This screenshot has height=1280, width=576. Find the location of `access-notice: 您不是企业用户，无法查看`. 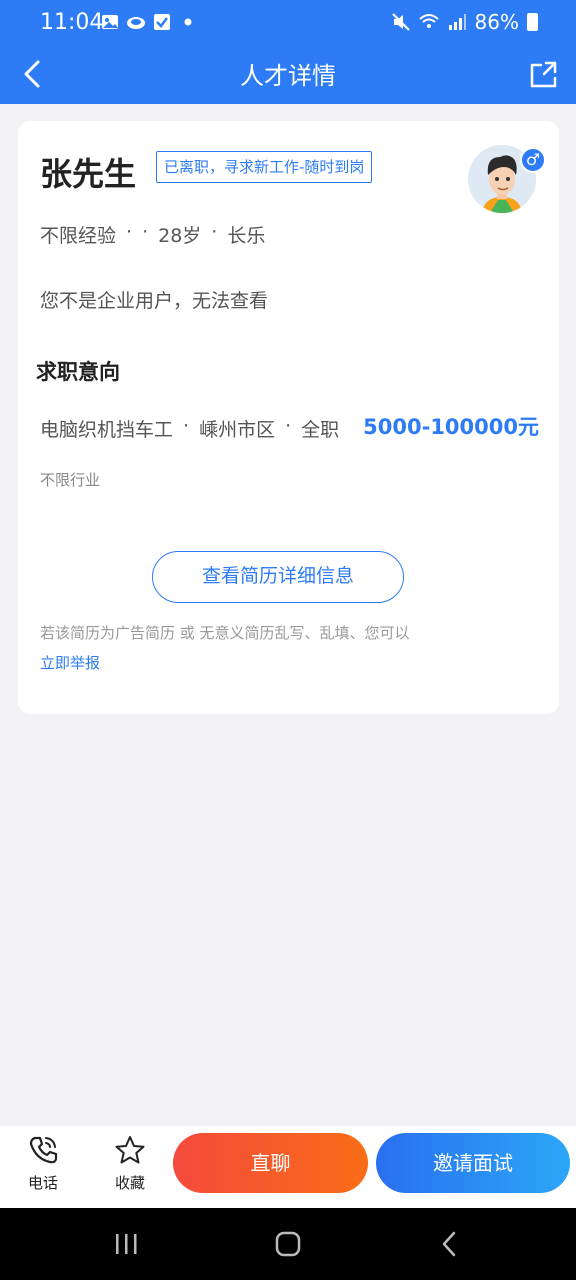

access-notice: 您不是企业用户，无法查看 is located at coordinates (154, 301).